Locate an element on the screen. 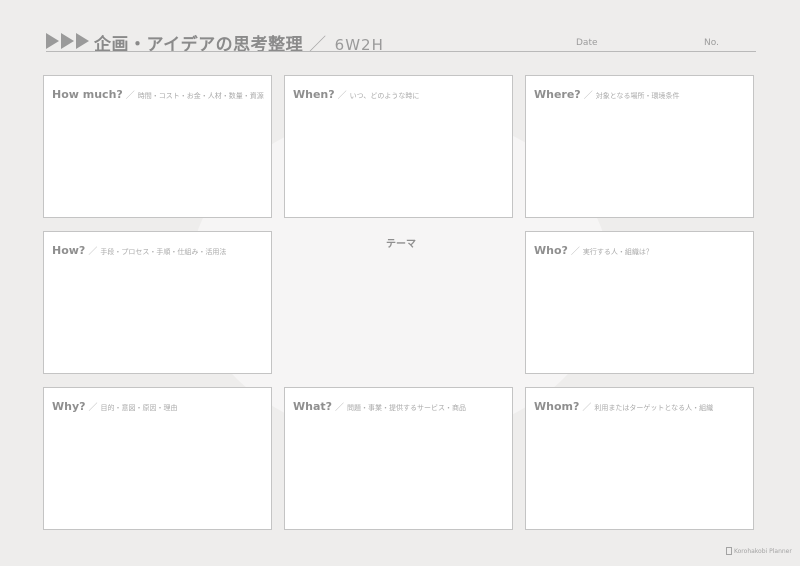 Image resolution: width=800 pixels, height=566 pixels. box-question: Where? is located at coordinates (557, 94).